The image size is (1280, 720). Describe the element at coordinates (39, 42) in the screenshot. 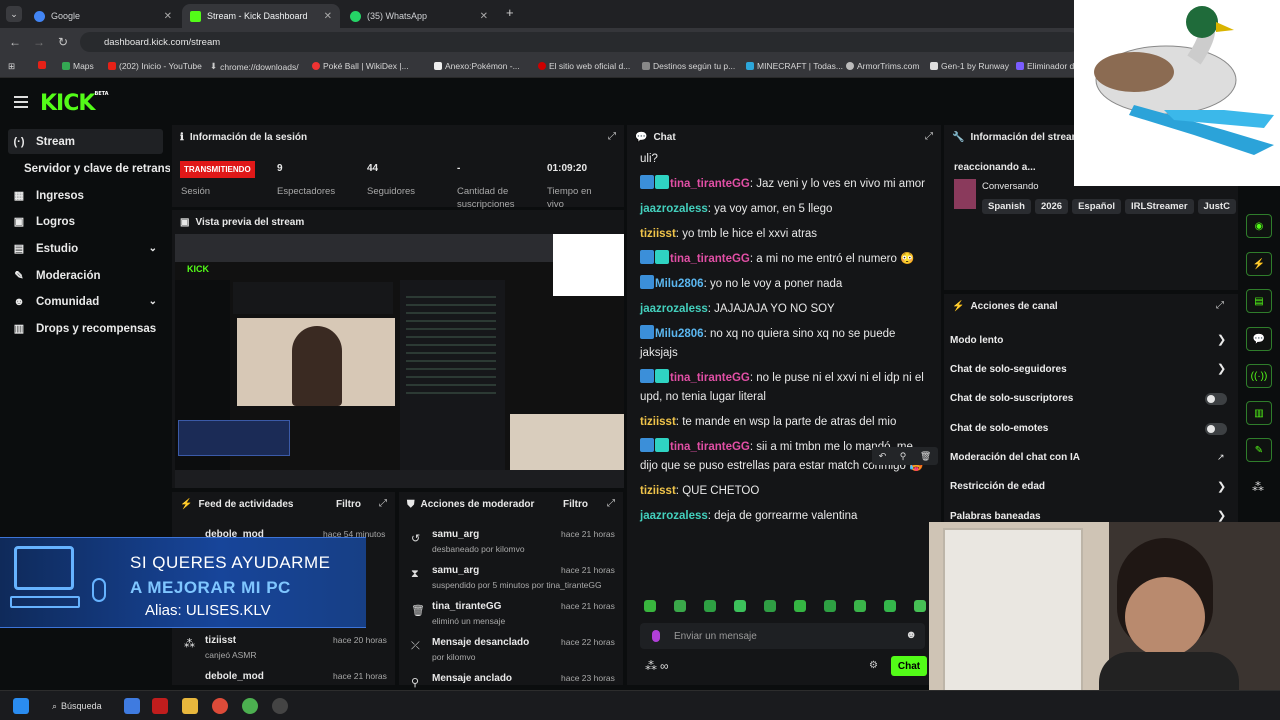

I see `forward-icon: →` at that location.